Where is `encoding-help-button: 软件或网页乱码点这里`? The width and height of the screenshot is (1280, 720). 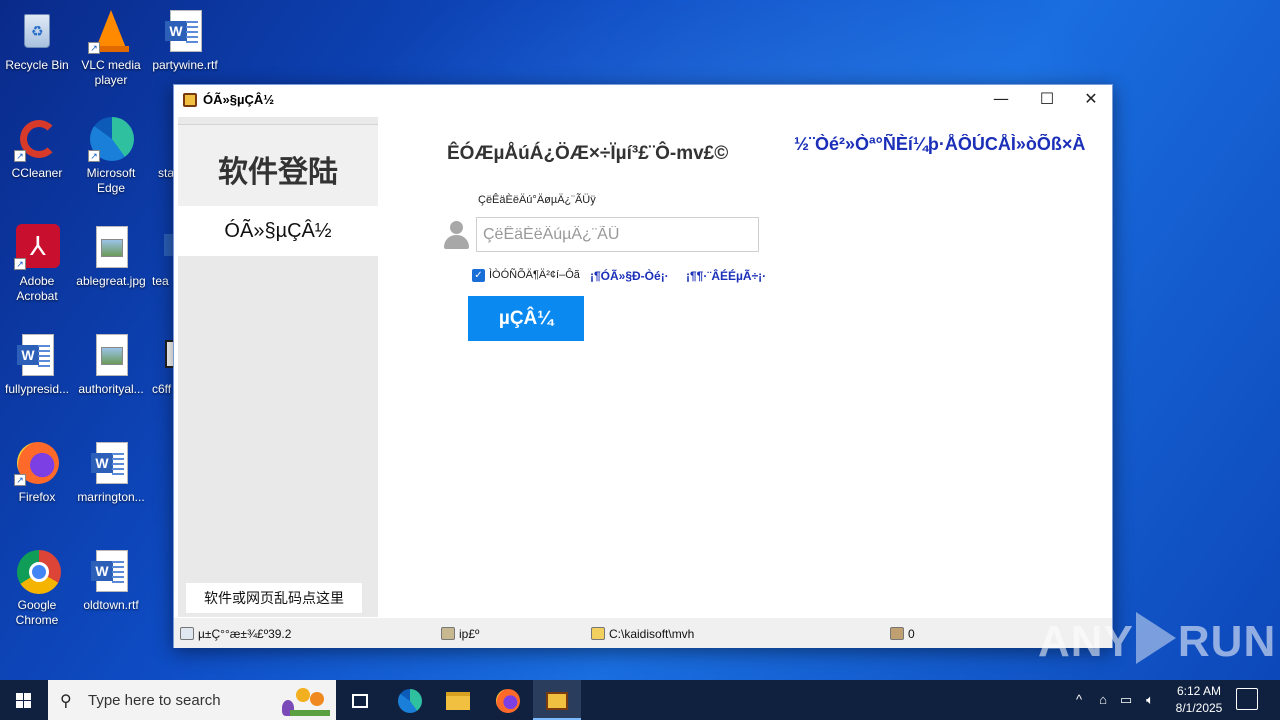 encoding-help-button: 软件或网页乱码点这里 is located at coordinates (274, 598).